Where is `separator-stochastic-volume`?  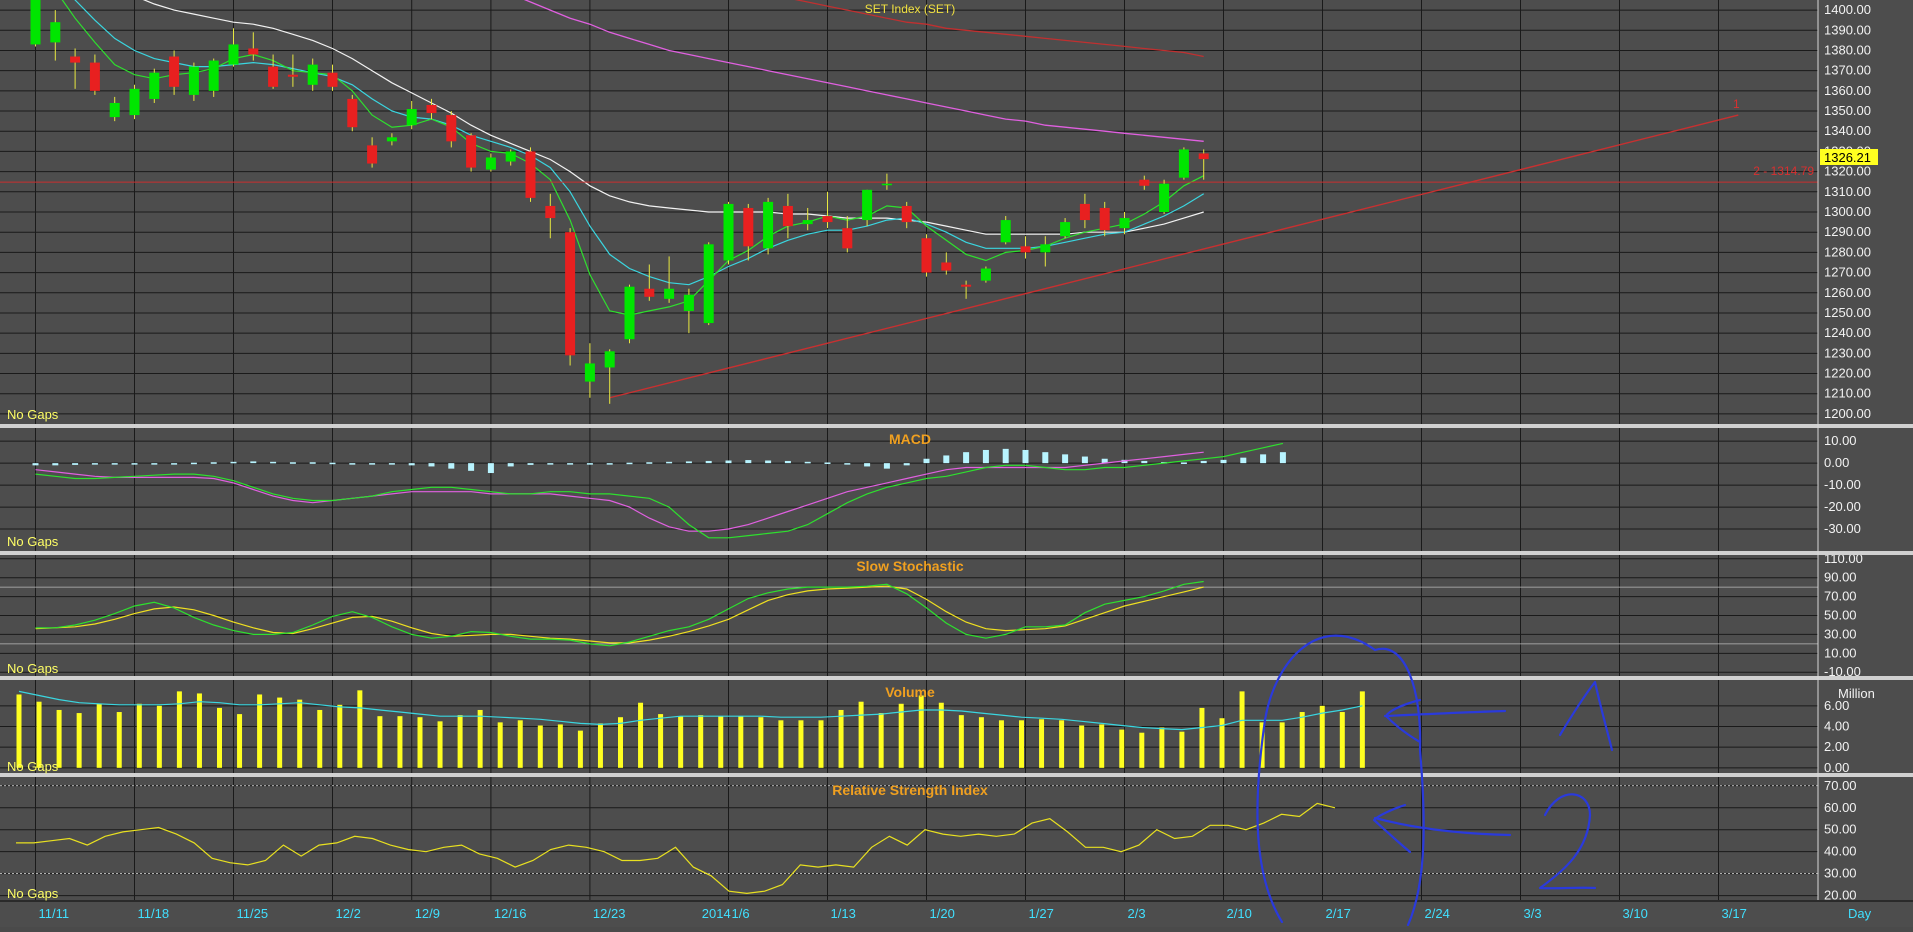
separator-stochastic-volume is located at coordinates (956, 678).